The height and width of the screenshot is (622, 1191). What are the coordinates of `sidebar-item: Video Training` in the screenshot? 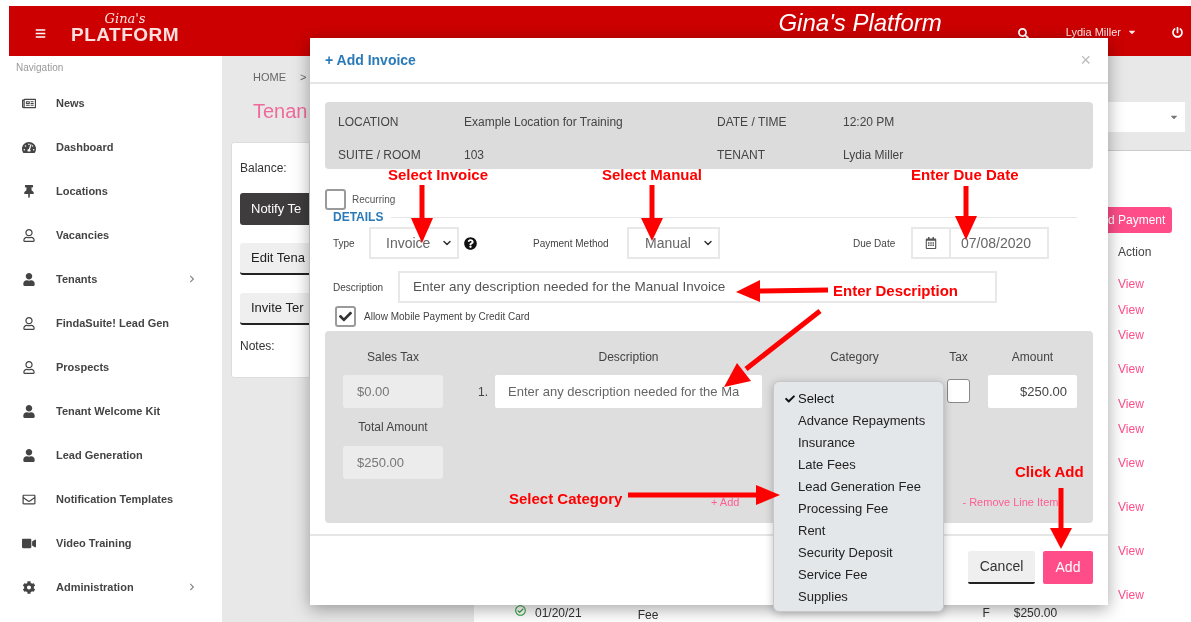 It's located at (115, 543).